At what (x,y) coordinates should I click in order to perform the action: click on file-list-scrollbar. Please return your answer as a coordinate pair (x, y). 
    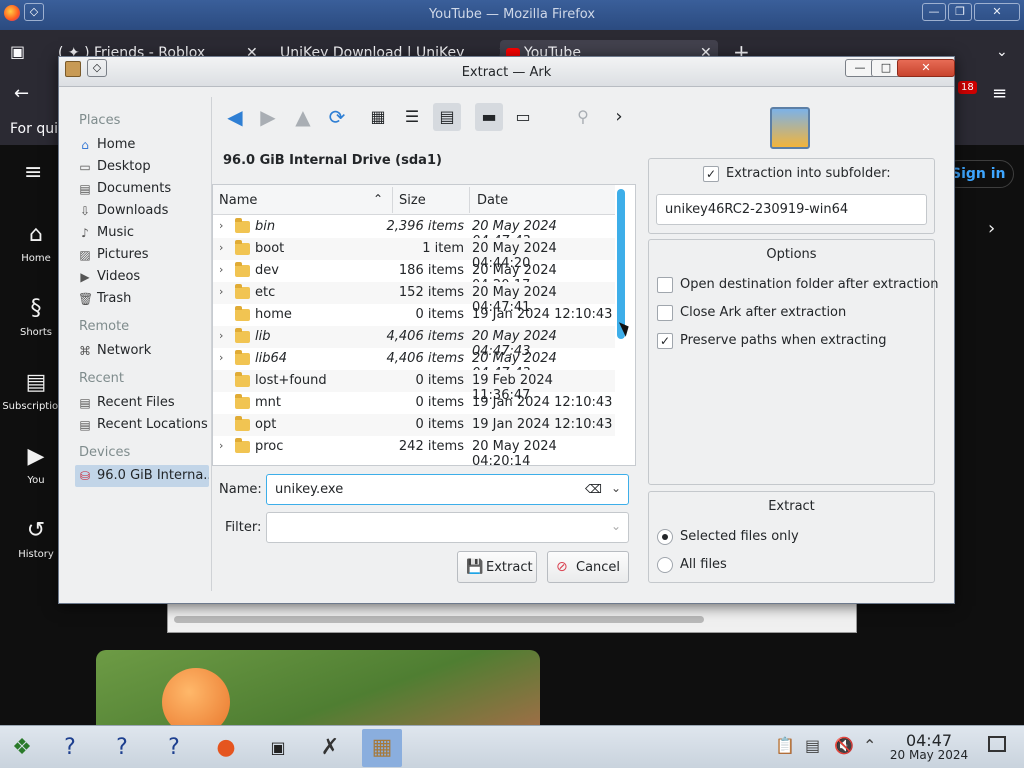
    Looking at the image, I should click on (621, 264).